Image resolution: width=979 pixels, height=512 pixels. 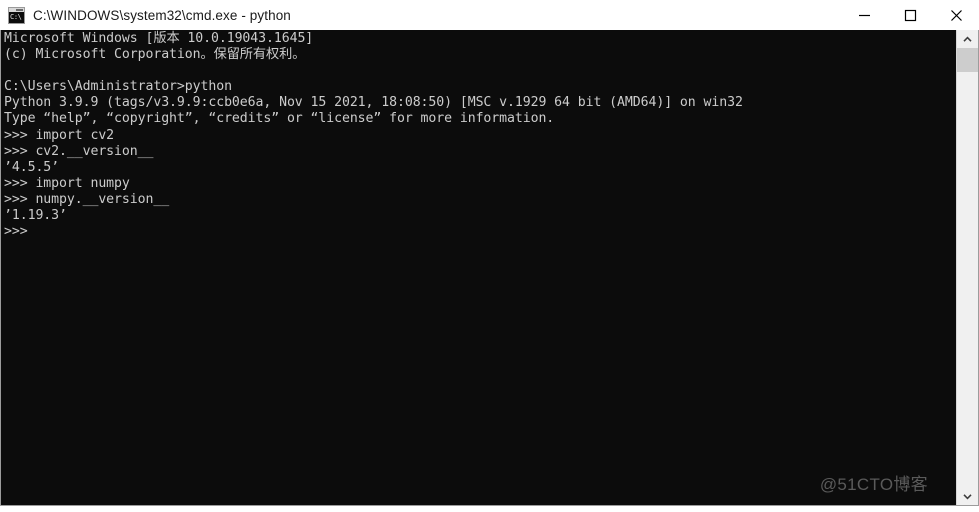 I want to click on scroll-down-icon, so click(x=967, y=496).